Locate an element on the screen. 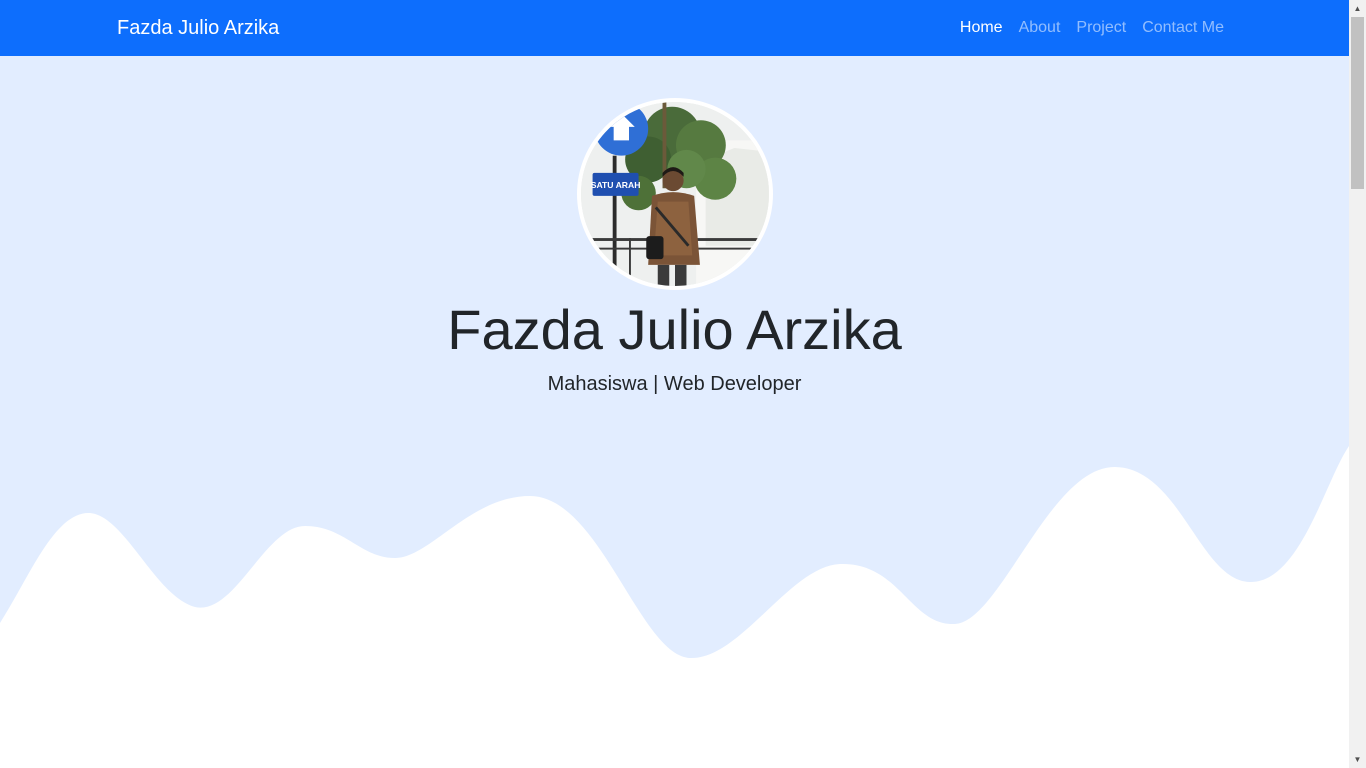 This screenshot has height=768, width=1366. nav-links: Home About Project Contact Me is located at coordinates (1092, 28).